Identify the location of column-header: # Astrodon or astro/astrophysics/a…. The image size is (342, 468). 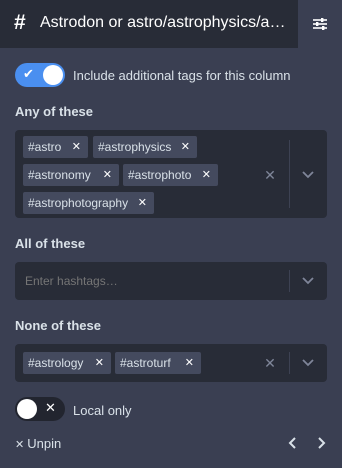
(171, 24).